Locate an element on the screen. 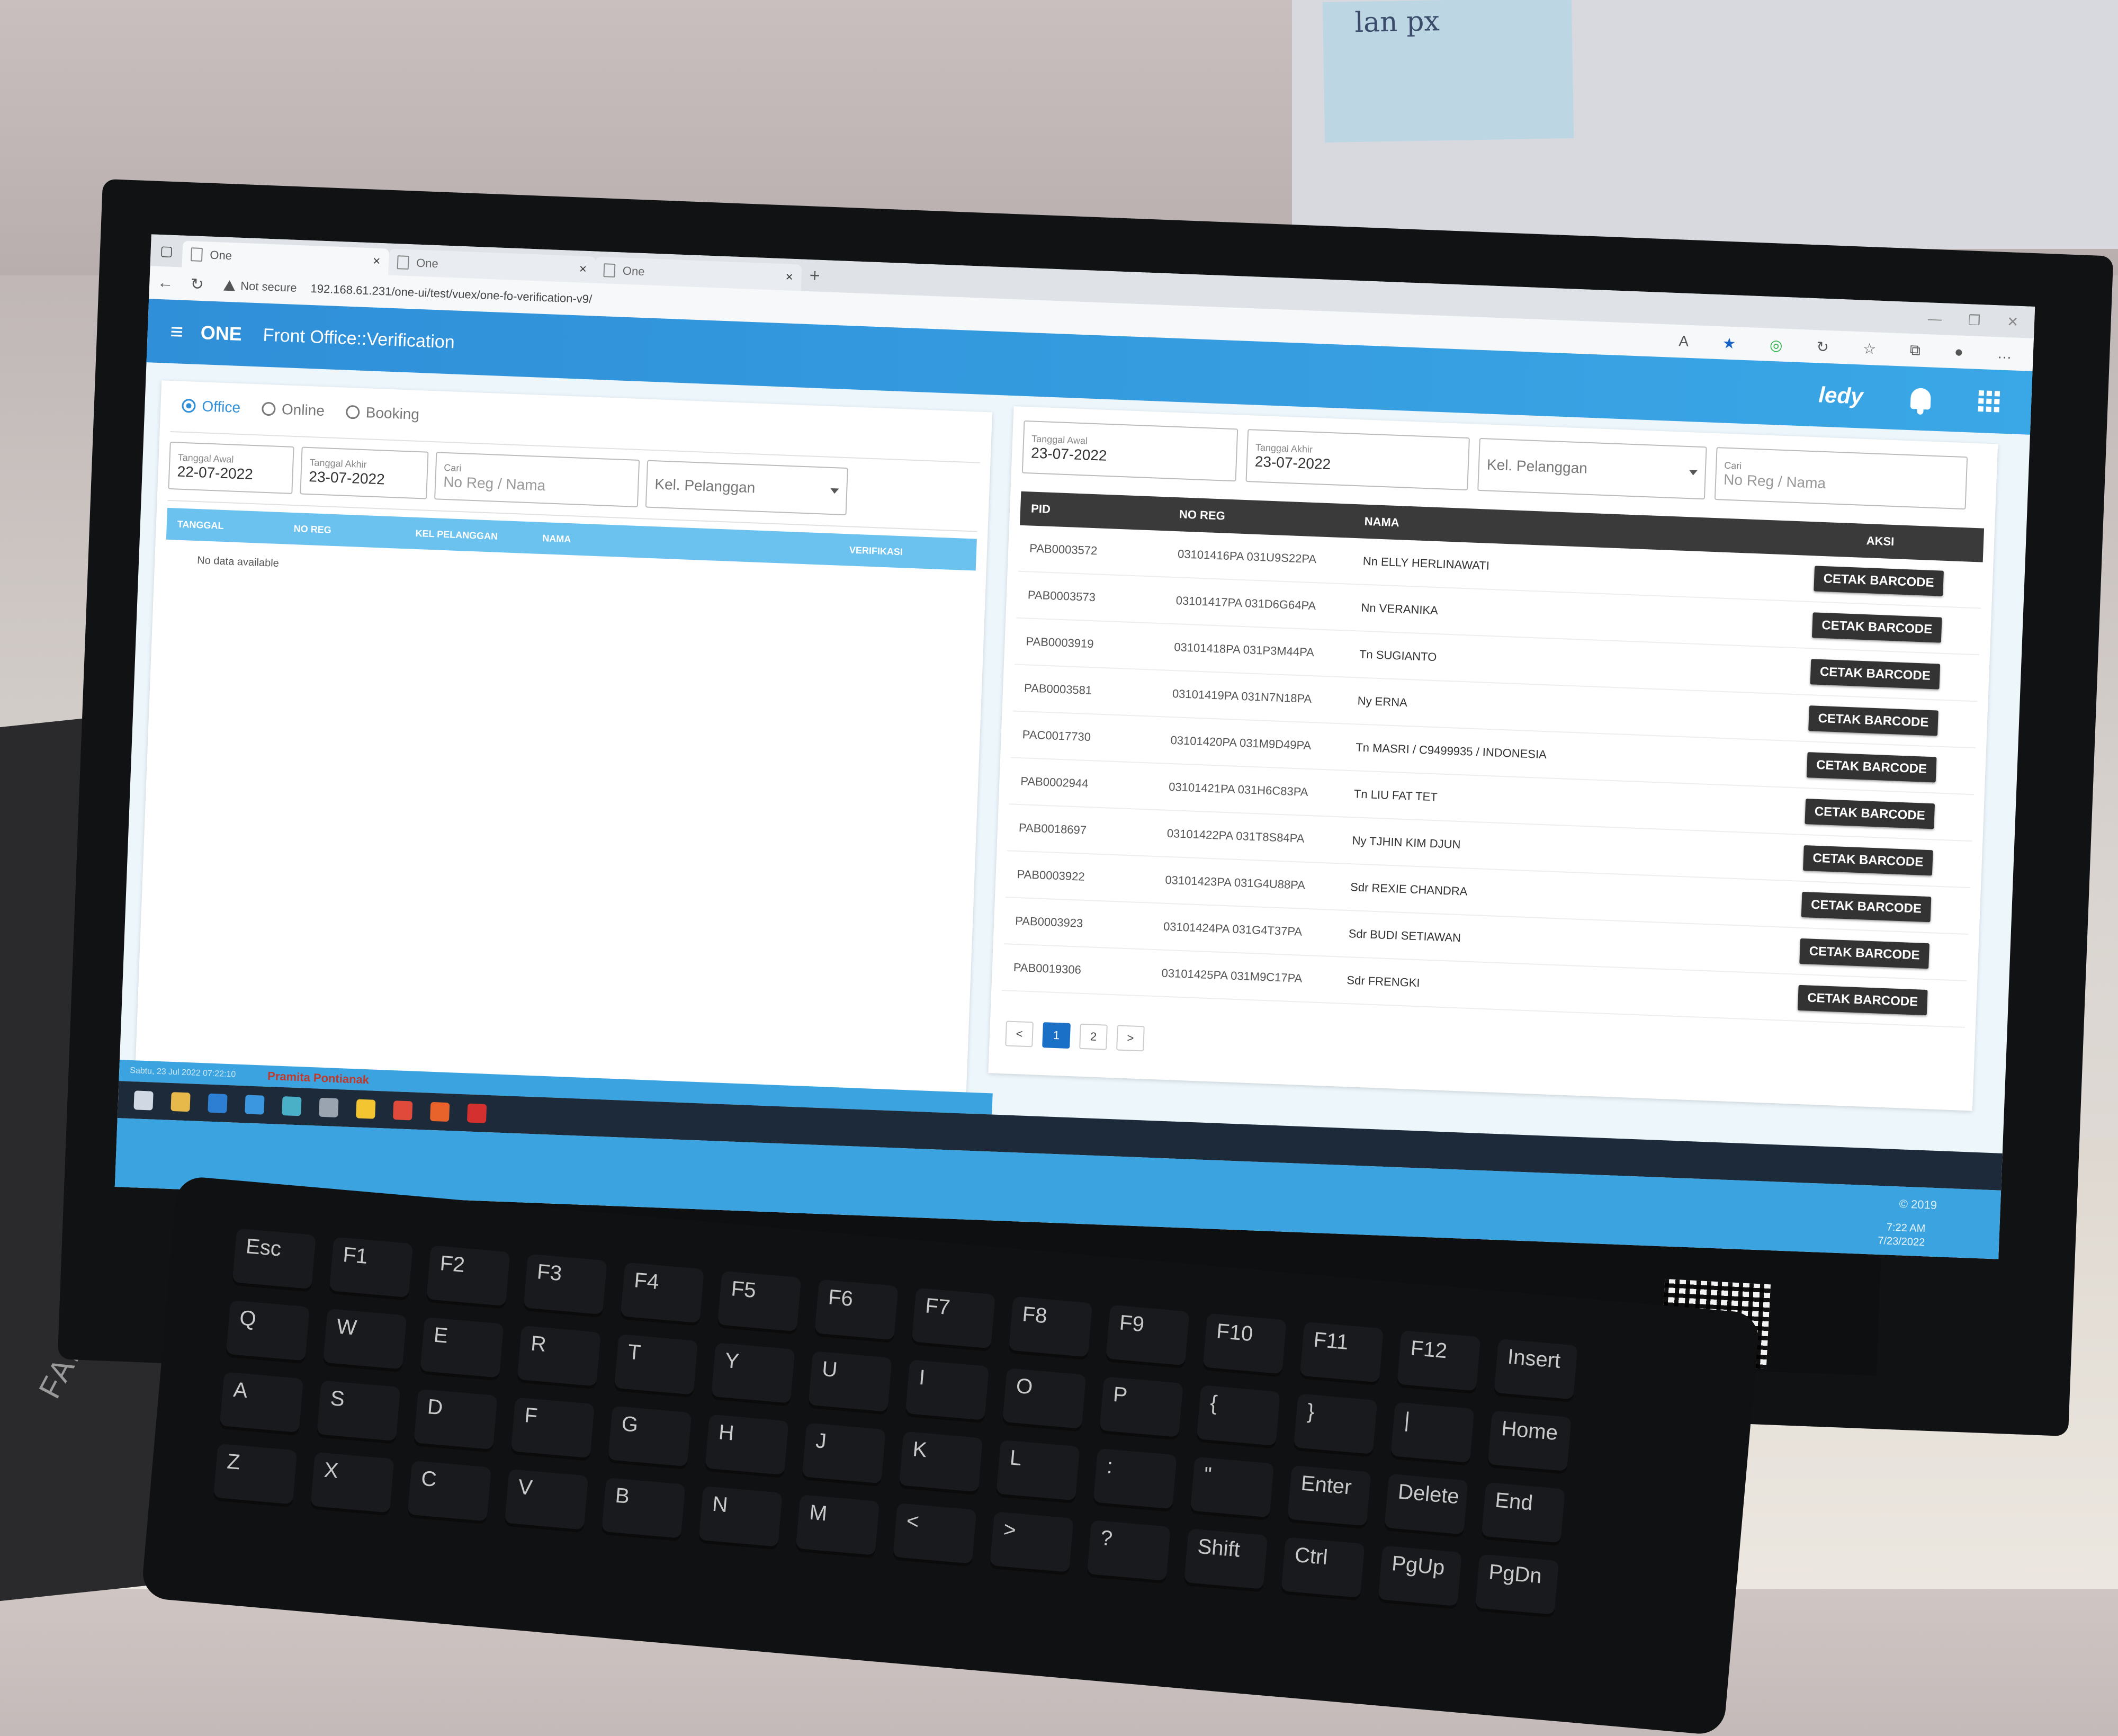  notes-icon is located at coordinates (366, 1109).